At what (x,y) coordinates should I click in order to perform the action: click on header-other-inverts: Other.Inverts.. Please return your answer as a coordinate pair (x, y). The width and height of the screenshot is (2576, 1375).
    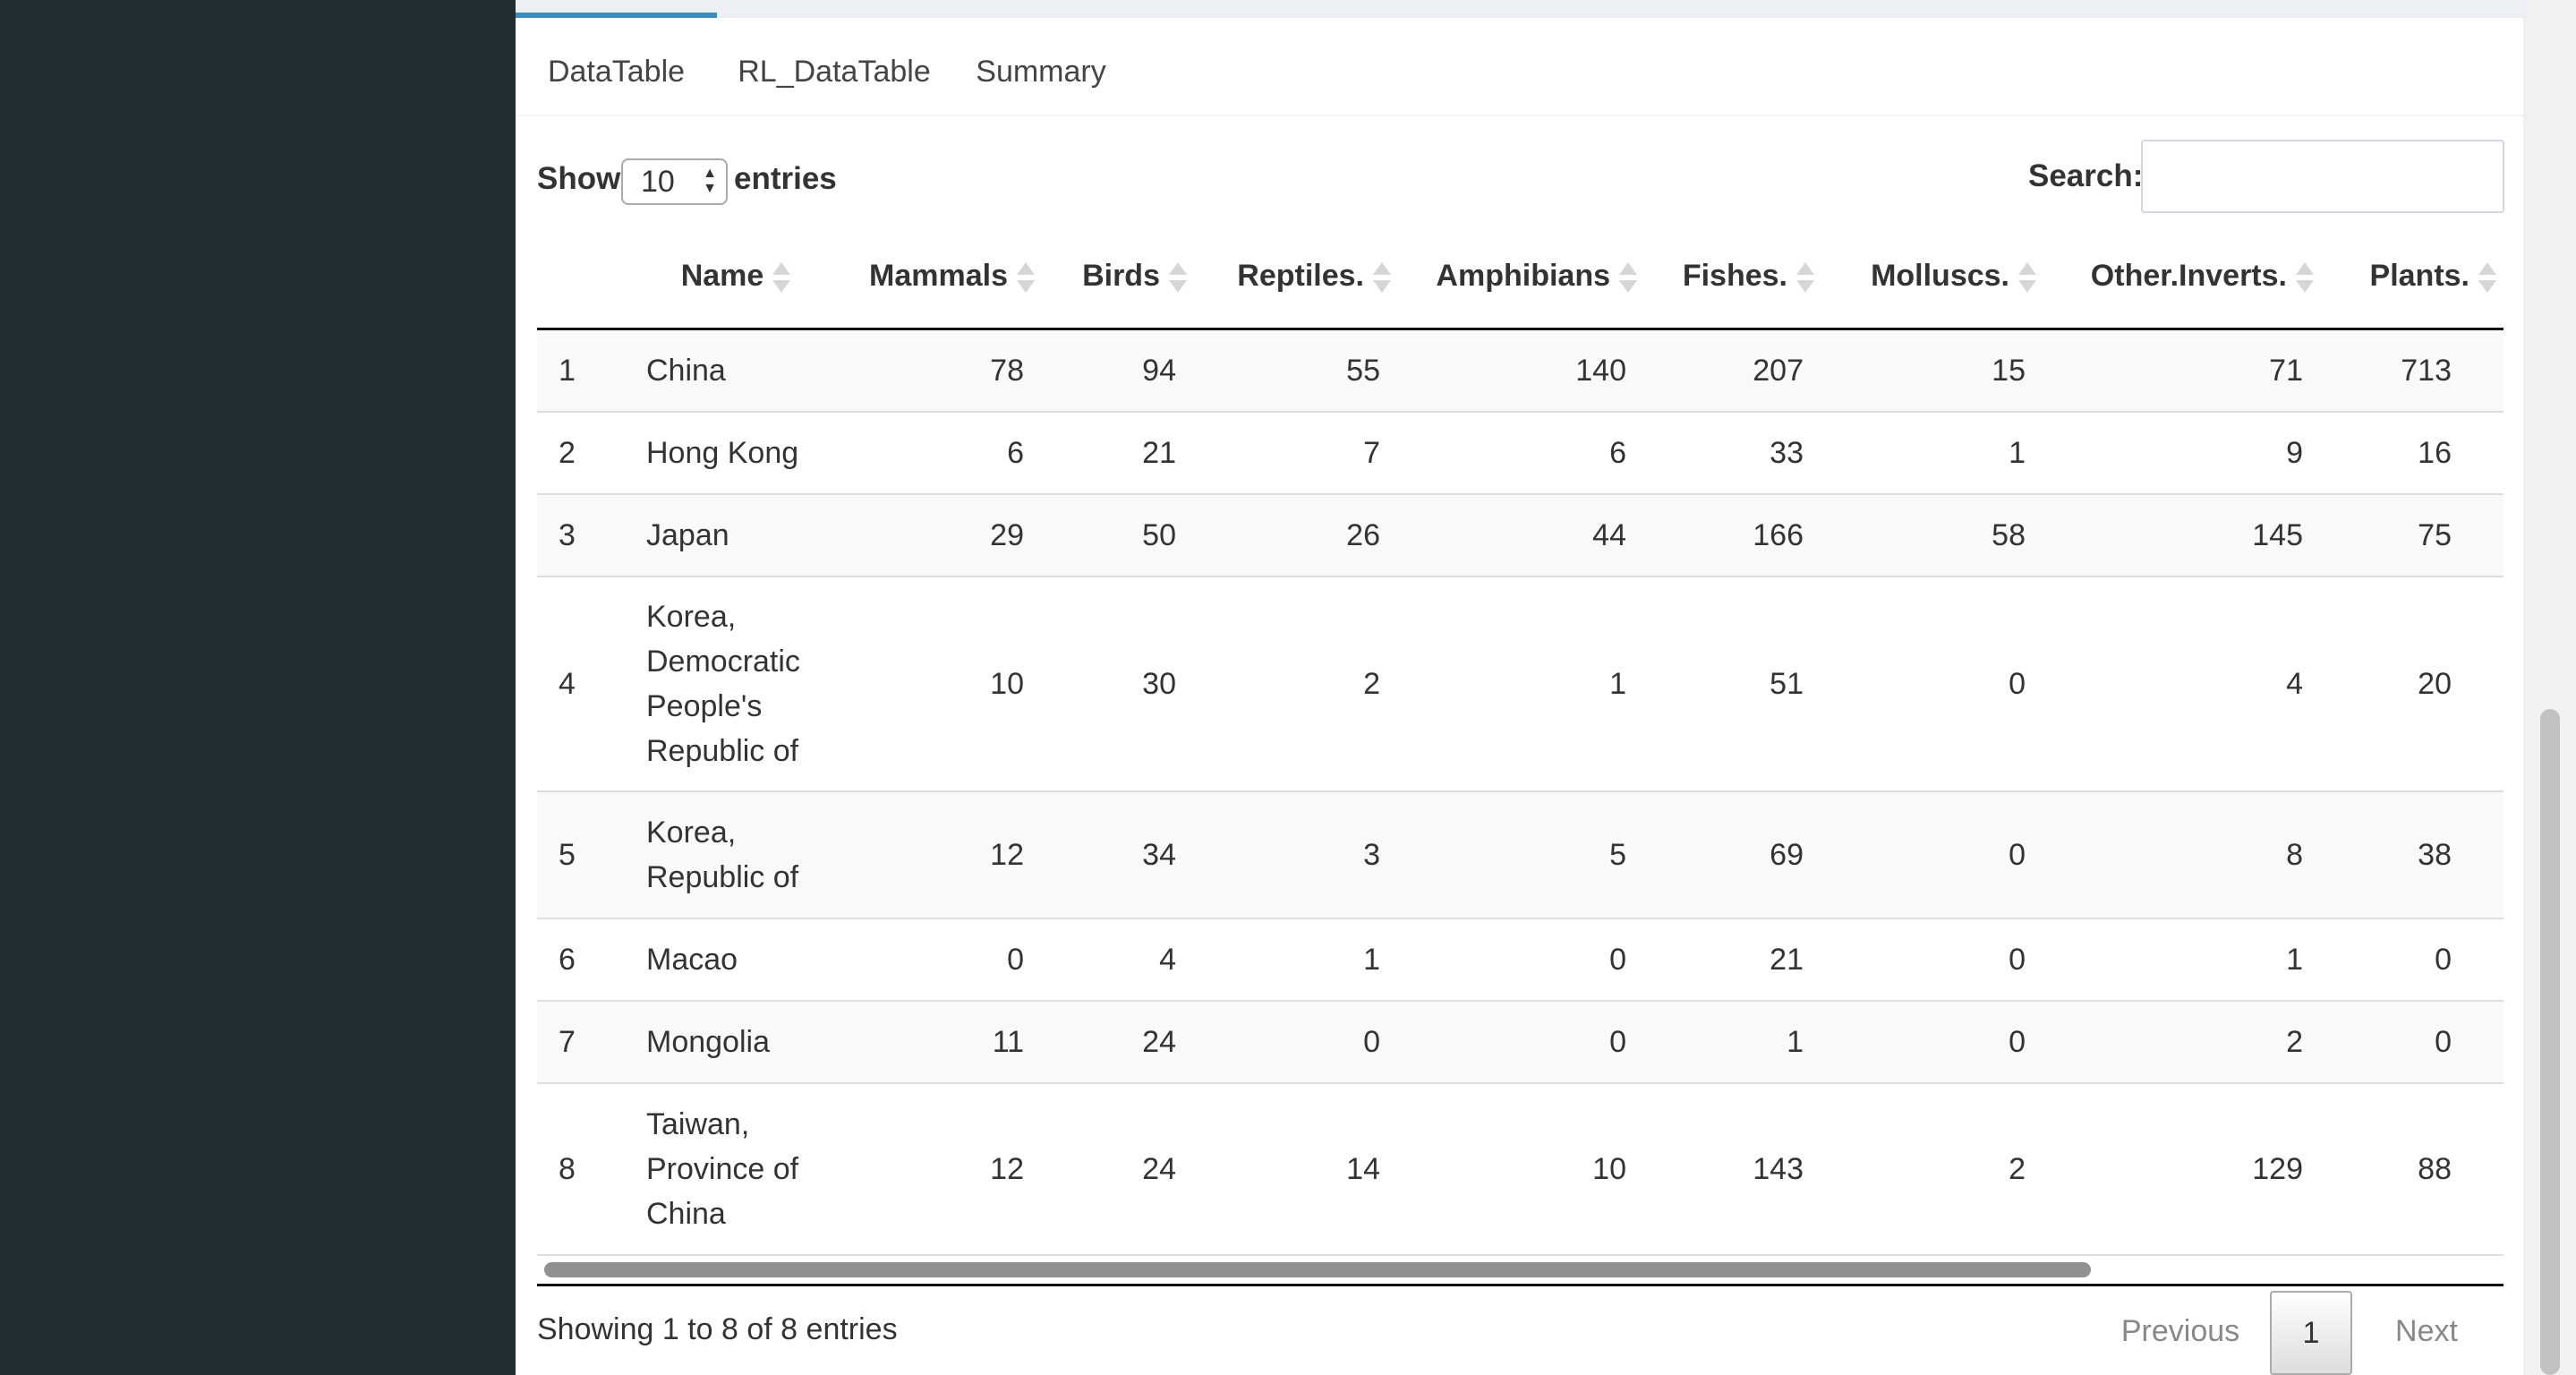
    Looking at the image, I should click on (2182, 278).